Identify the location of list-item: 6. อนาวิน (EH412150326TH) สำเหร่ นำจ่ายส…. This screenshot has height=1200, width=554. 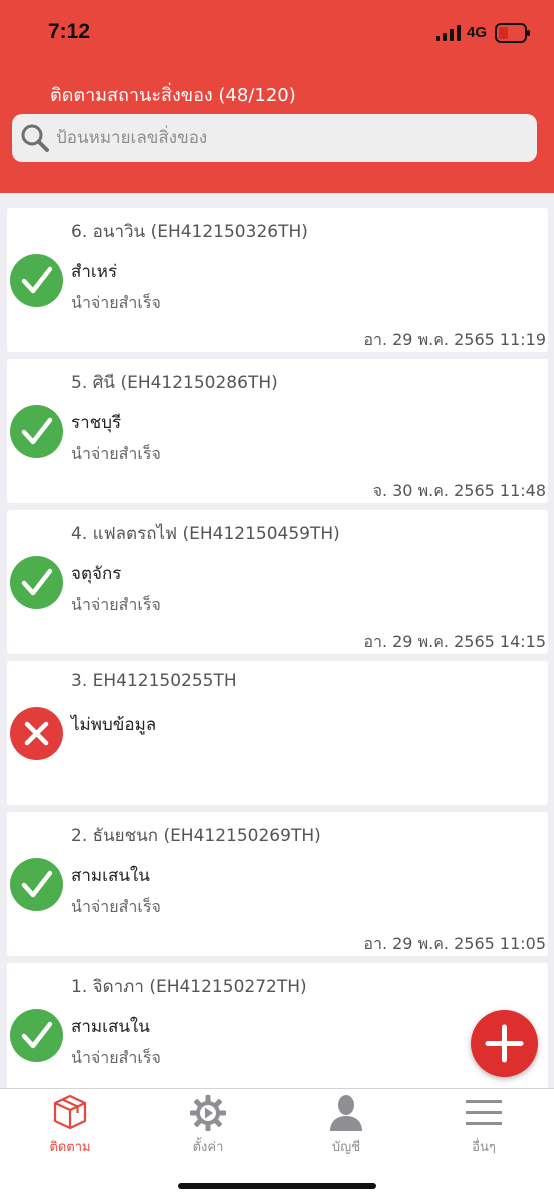
(277, 280).